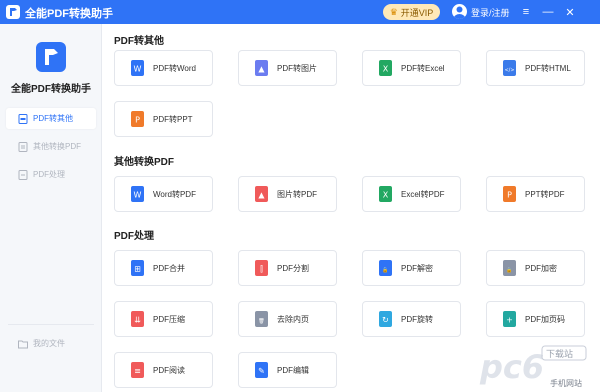 Image resolution: width=600 pixels, height=392 pixels. What do you see at coordinates (13, 12) in the screenshot?
I see `app-logo-icon` at bounding box center [13, 12].